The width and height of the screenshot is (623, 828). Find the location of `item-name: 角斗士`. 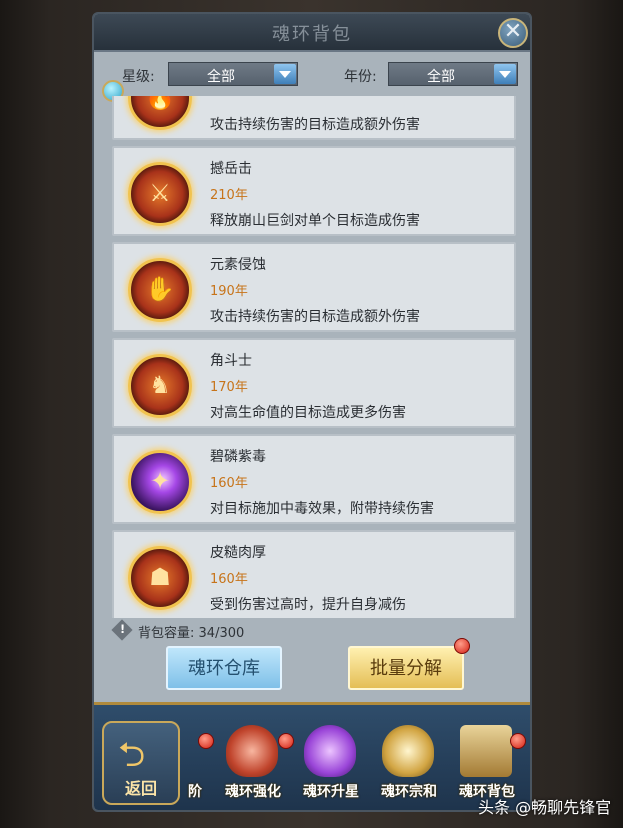

item-name: 角斗士 is located at coordinates (231, 361).